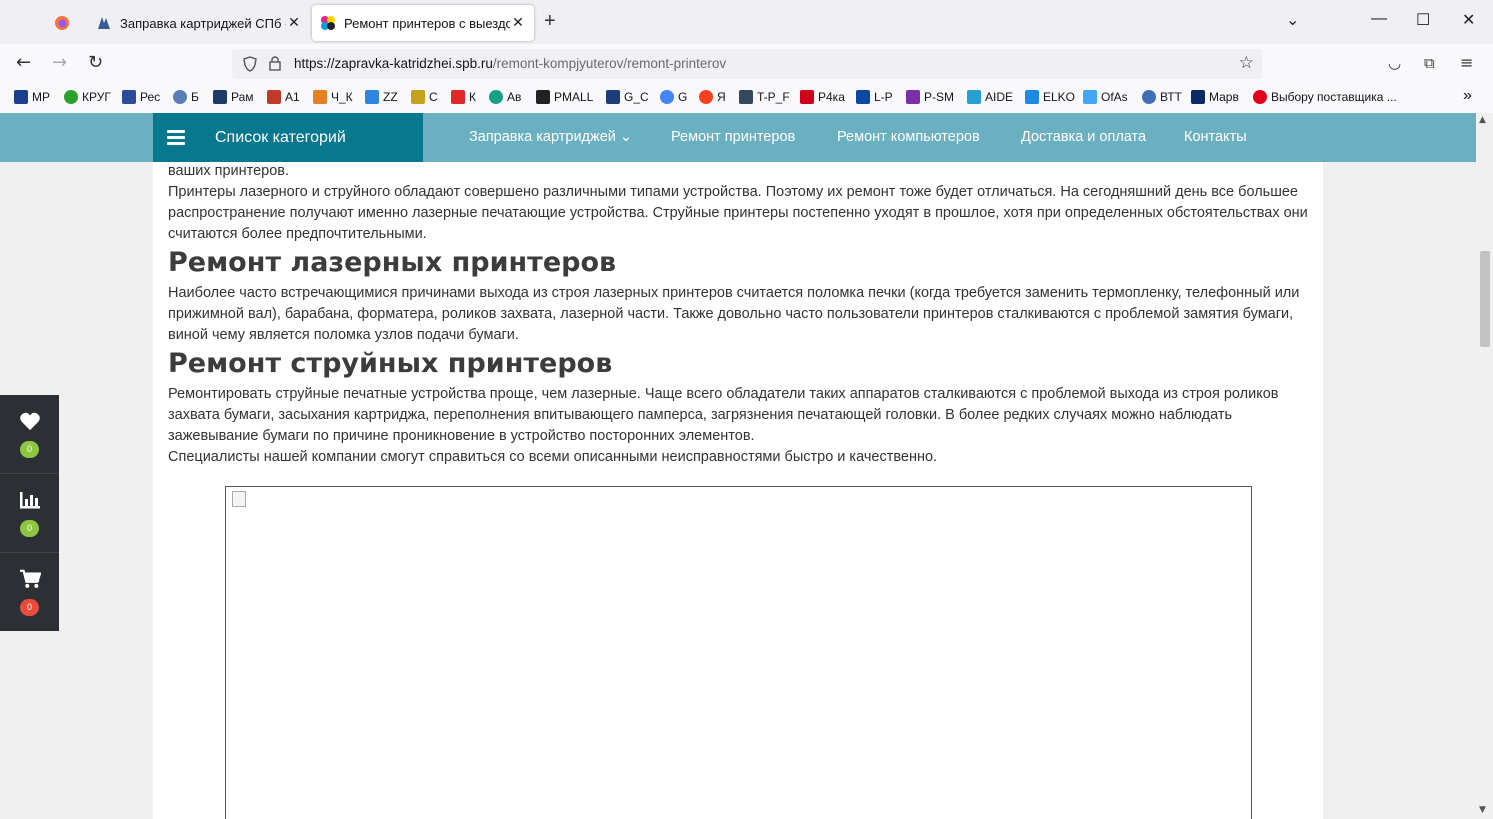  What do you see at coordinates (683, 97) in the screenshot?
I see `bookmark-label: G` at bounding box center [683, 97].